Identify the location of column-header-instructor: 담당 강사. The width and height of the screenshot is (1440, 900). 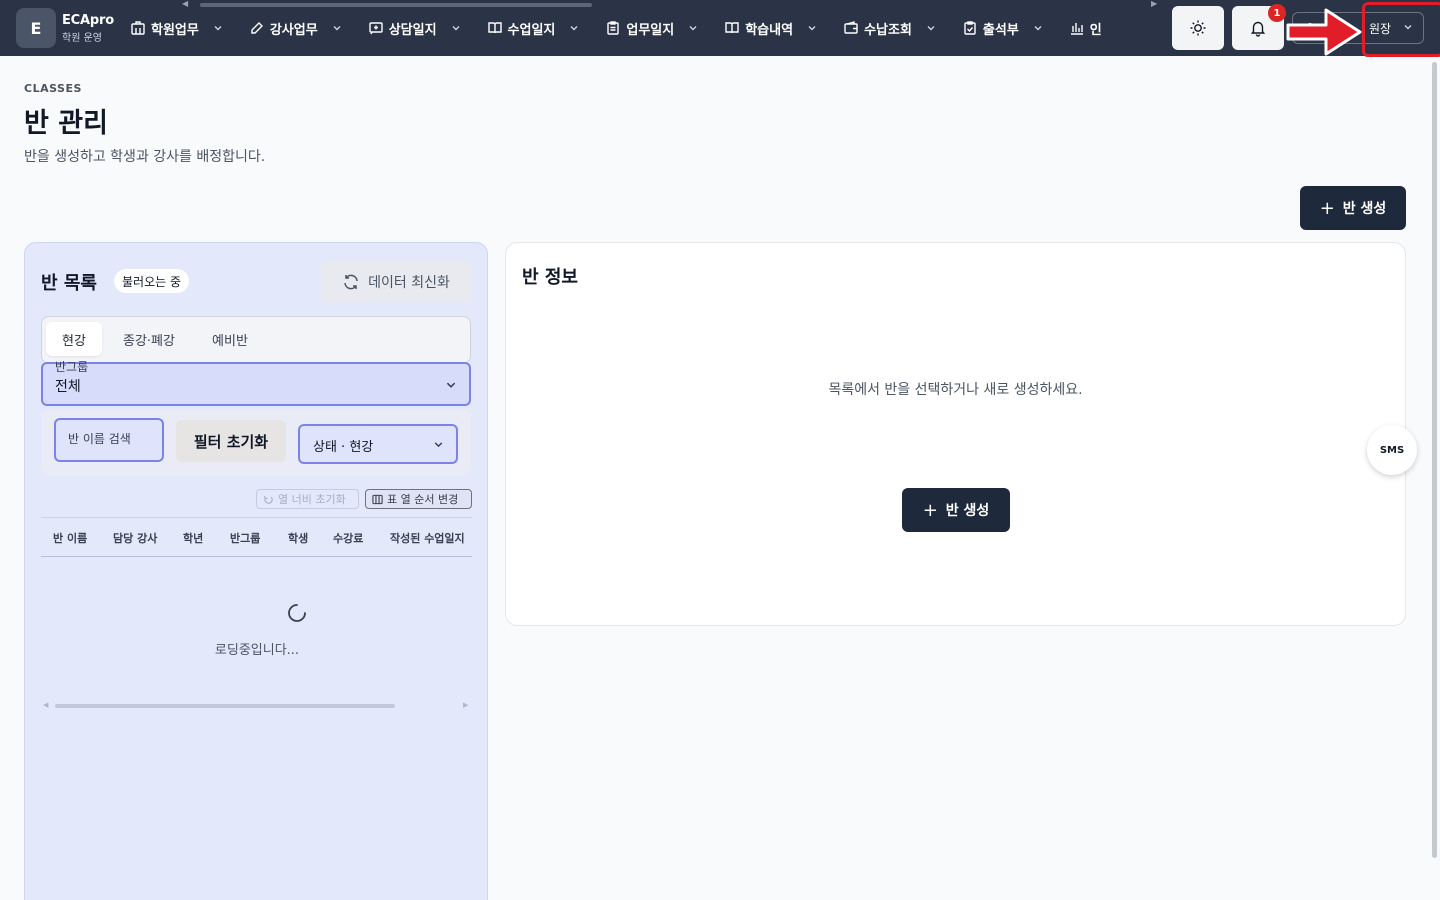
(135, 538).